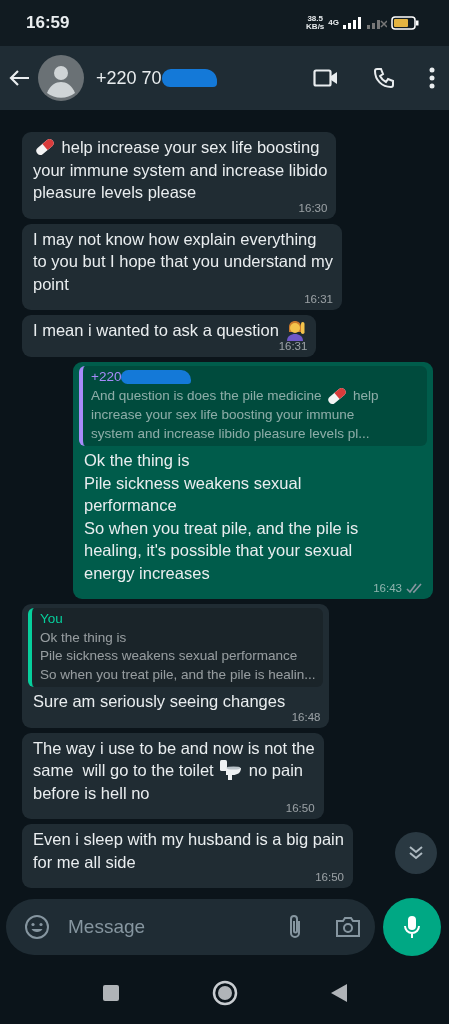  I want to click on message-text: healing, it's possible that your sexual, so click(218, 550).